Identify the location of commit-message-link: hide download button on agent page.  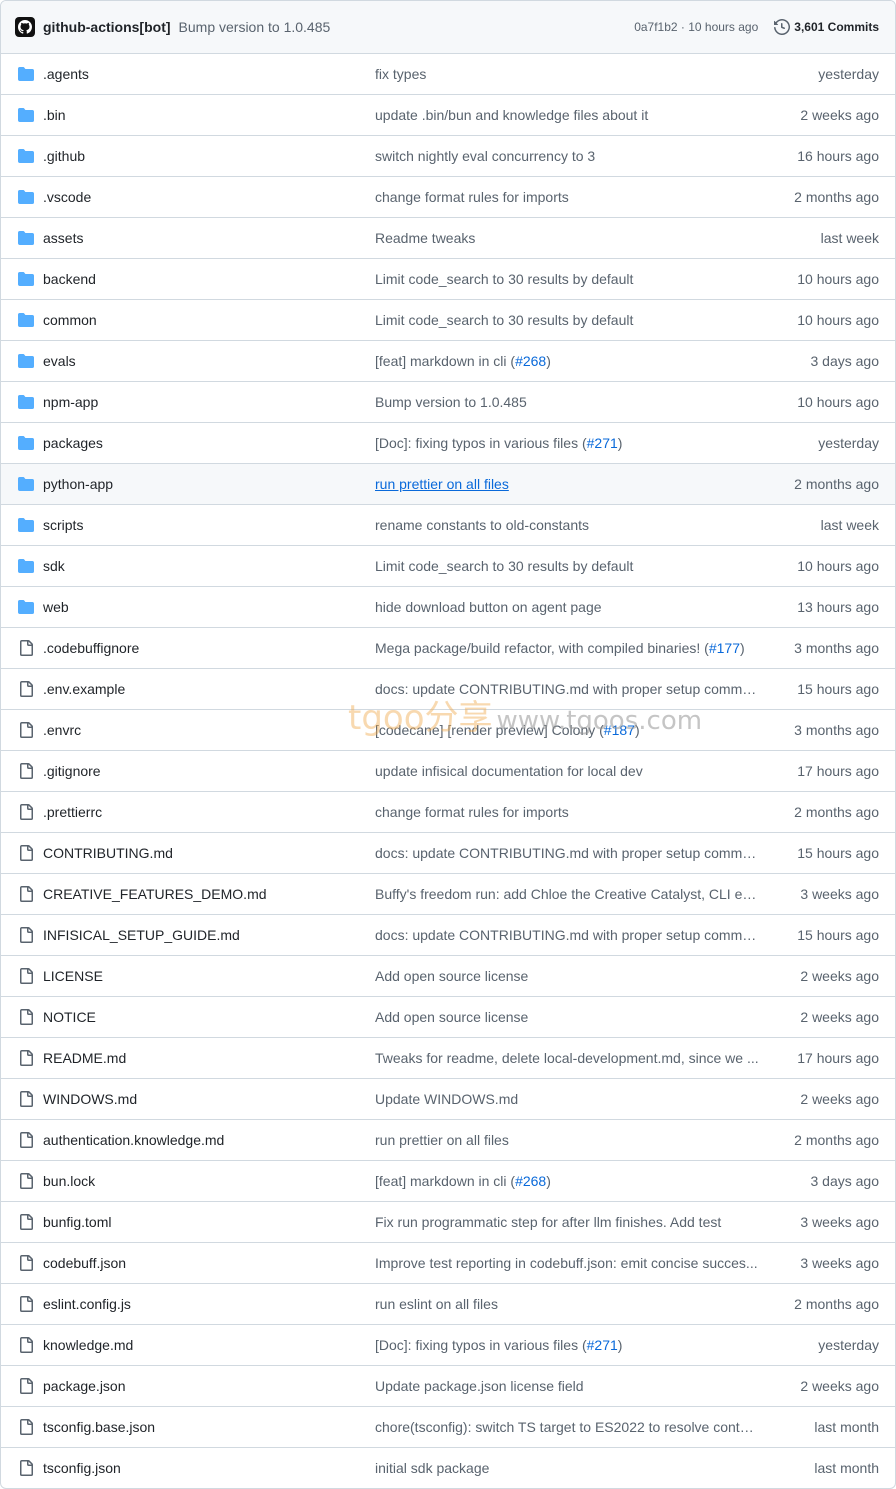
(567, 607).